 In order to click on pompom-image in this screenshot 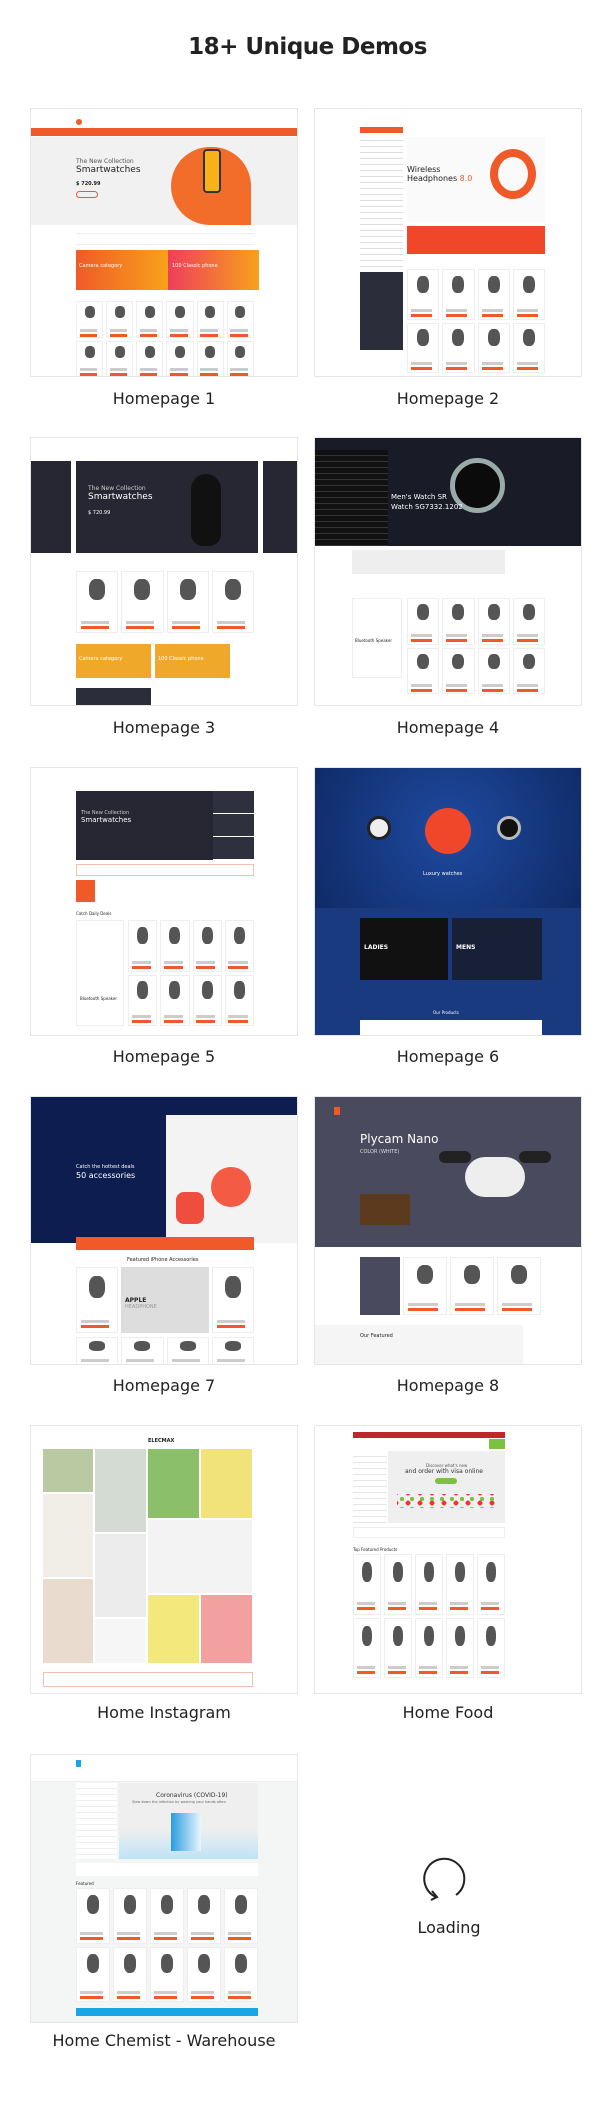, I will do `click(231, 1187)`.